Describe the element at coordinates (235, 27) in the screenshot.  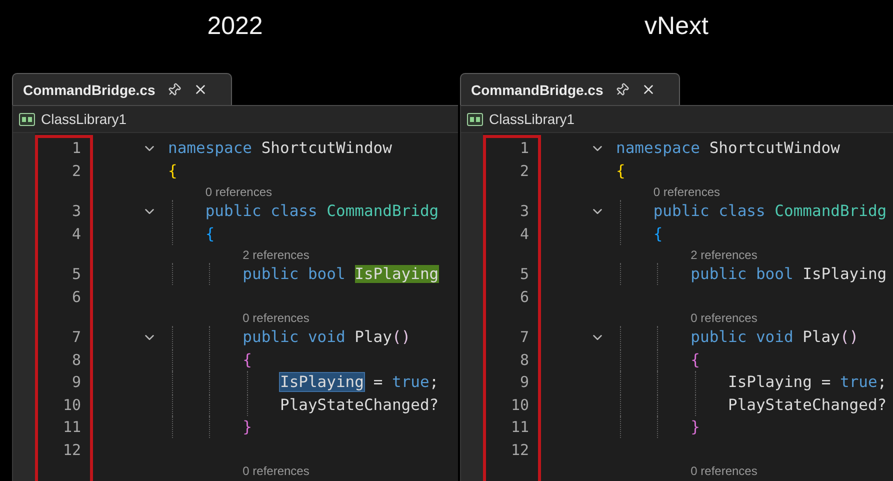
I see `comparison-heading: 2022` at that location.